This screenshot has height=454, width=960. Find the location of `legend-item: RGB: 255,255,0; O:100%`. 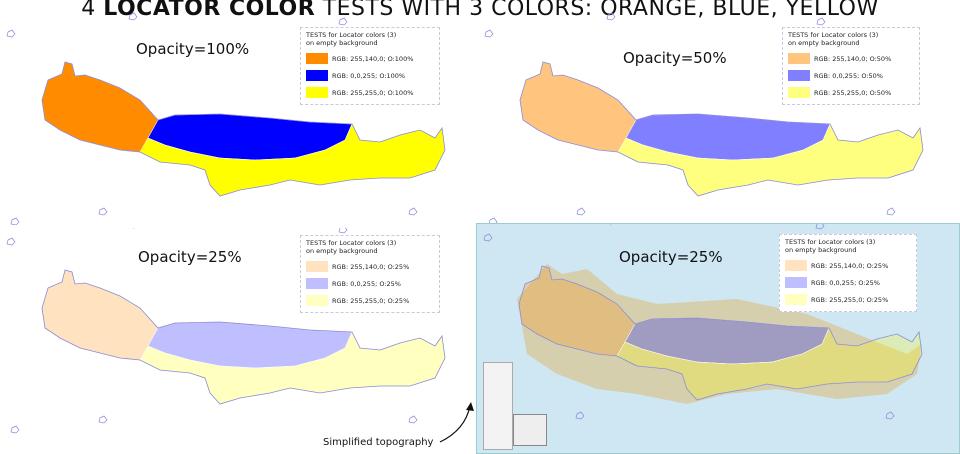

legend-item: RGB: 255,255,0; O:100% is located at coordinates (370, 92).